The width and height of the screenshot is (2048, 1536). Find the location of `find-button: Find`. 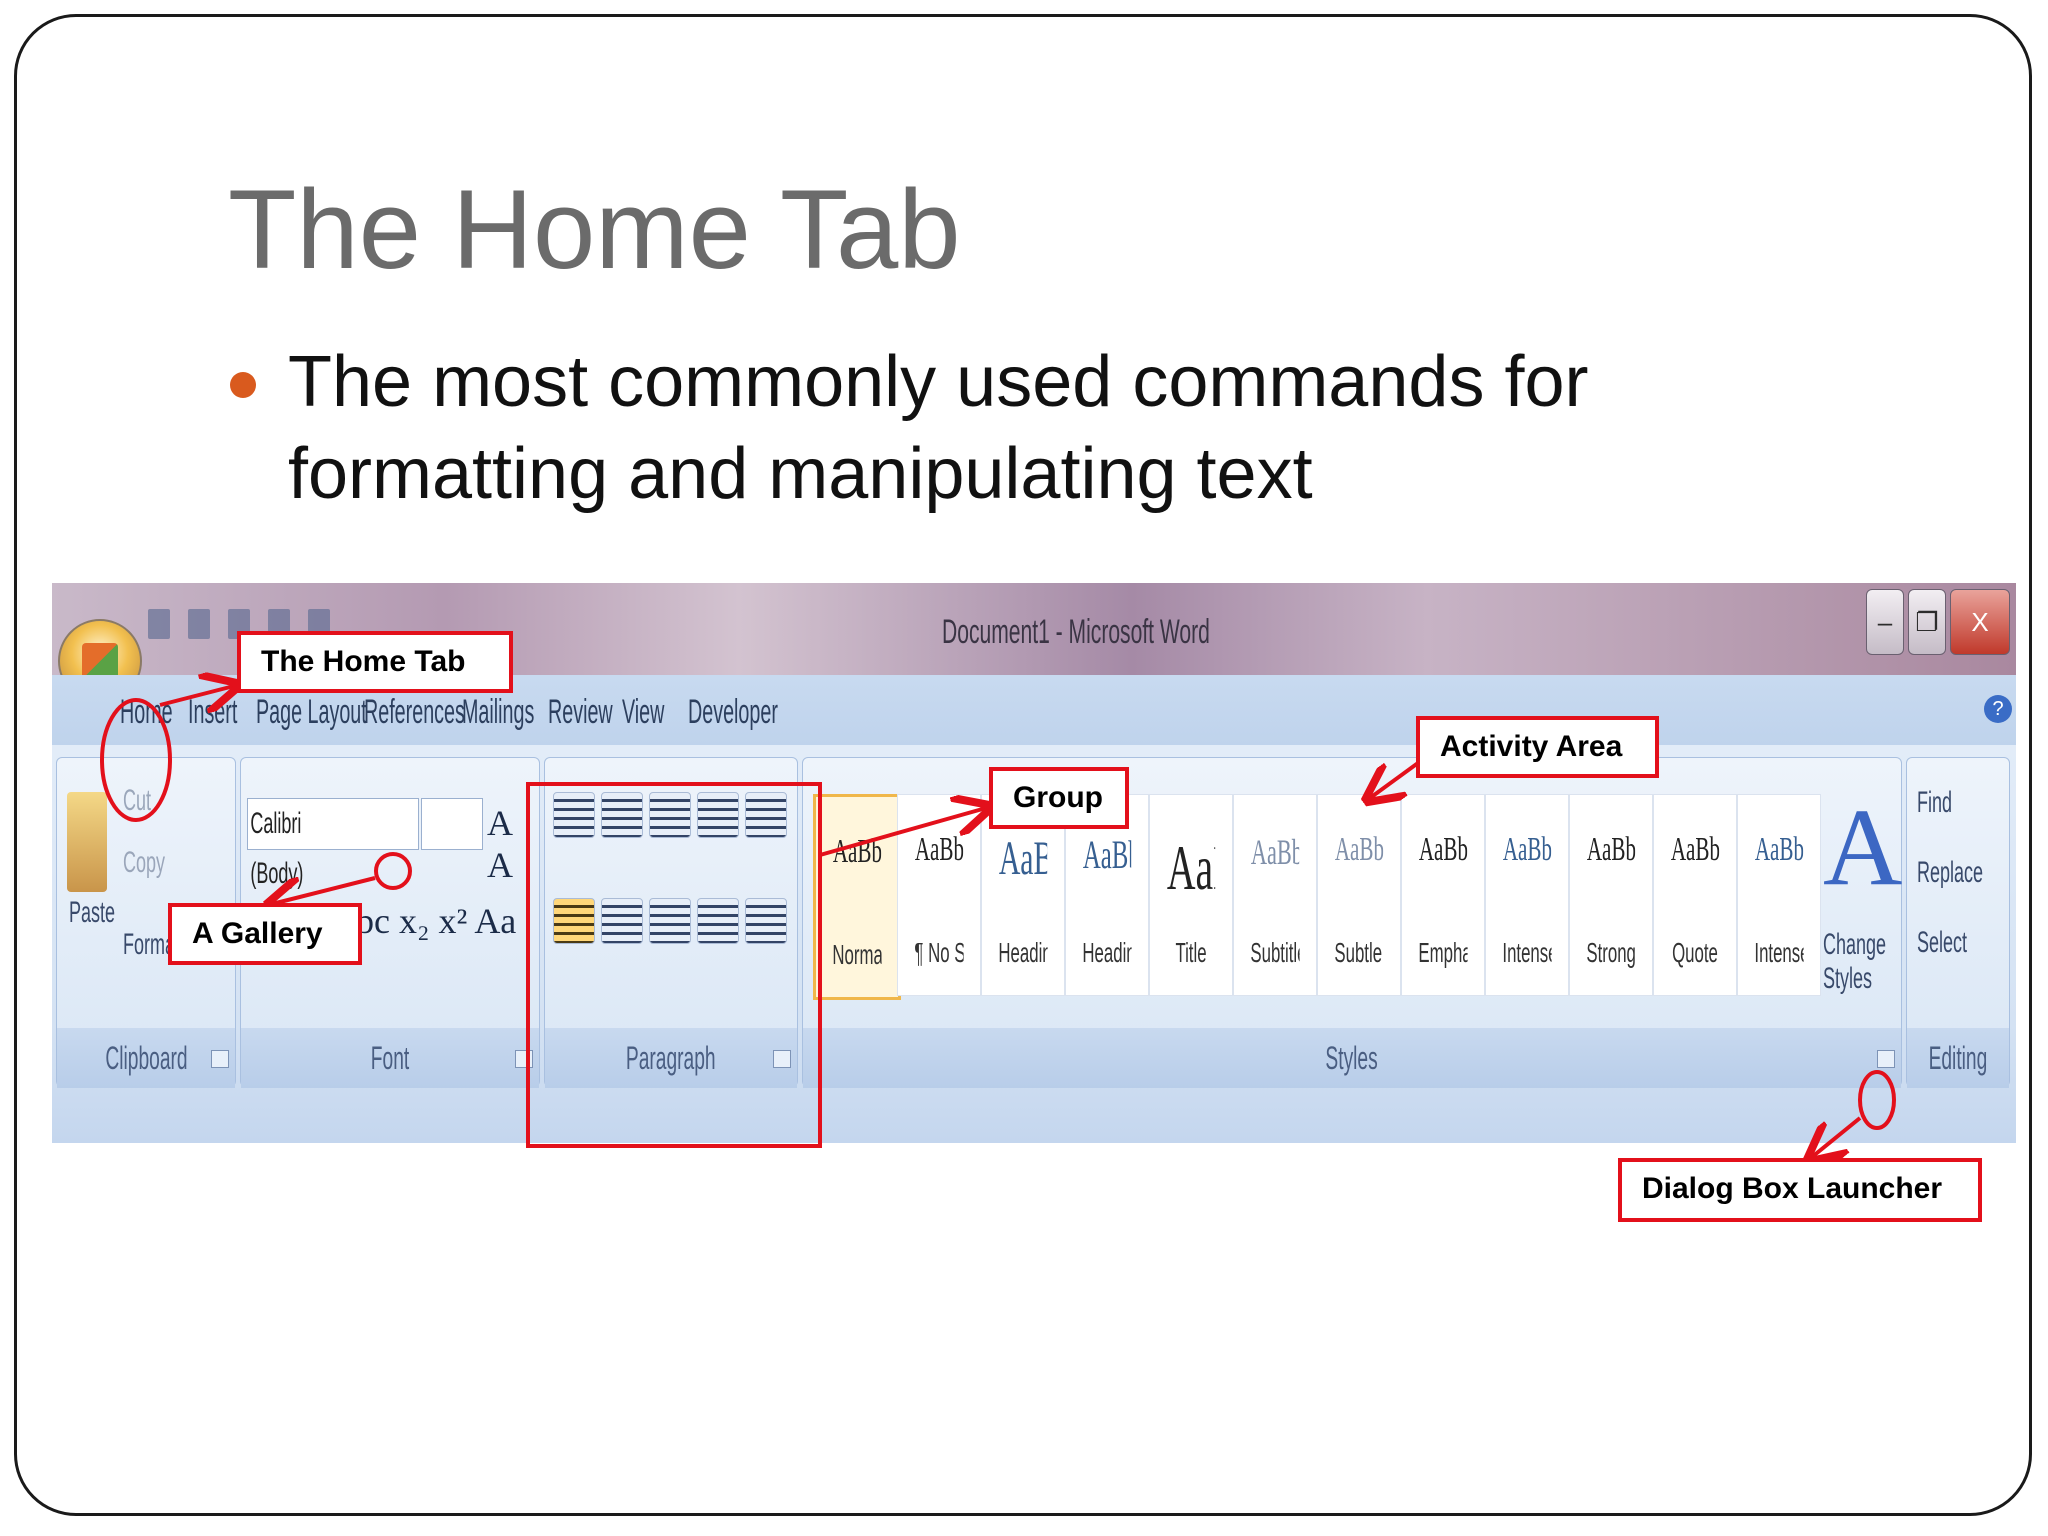

find-button: Find is located at coordinates (1934, 803).